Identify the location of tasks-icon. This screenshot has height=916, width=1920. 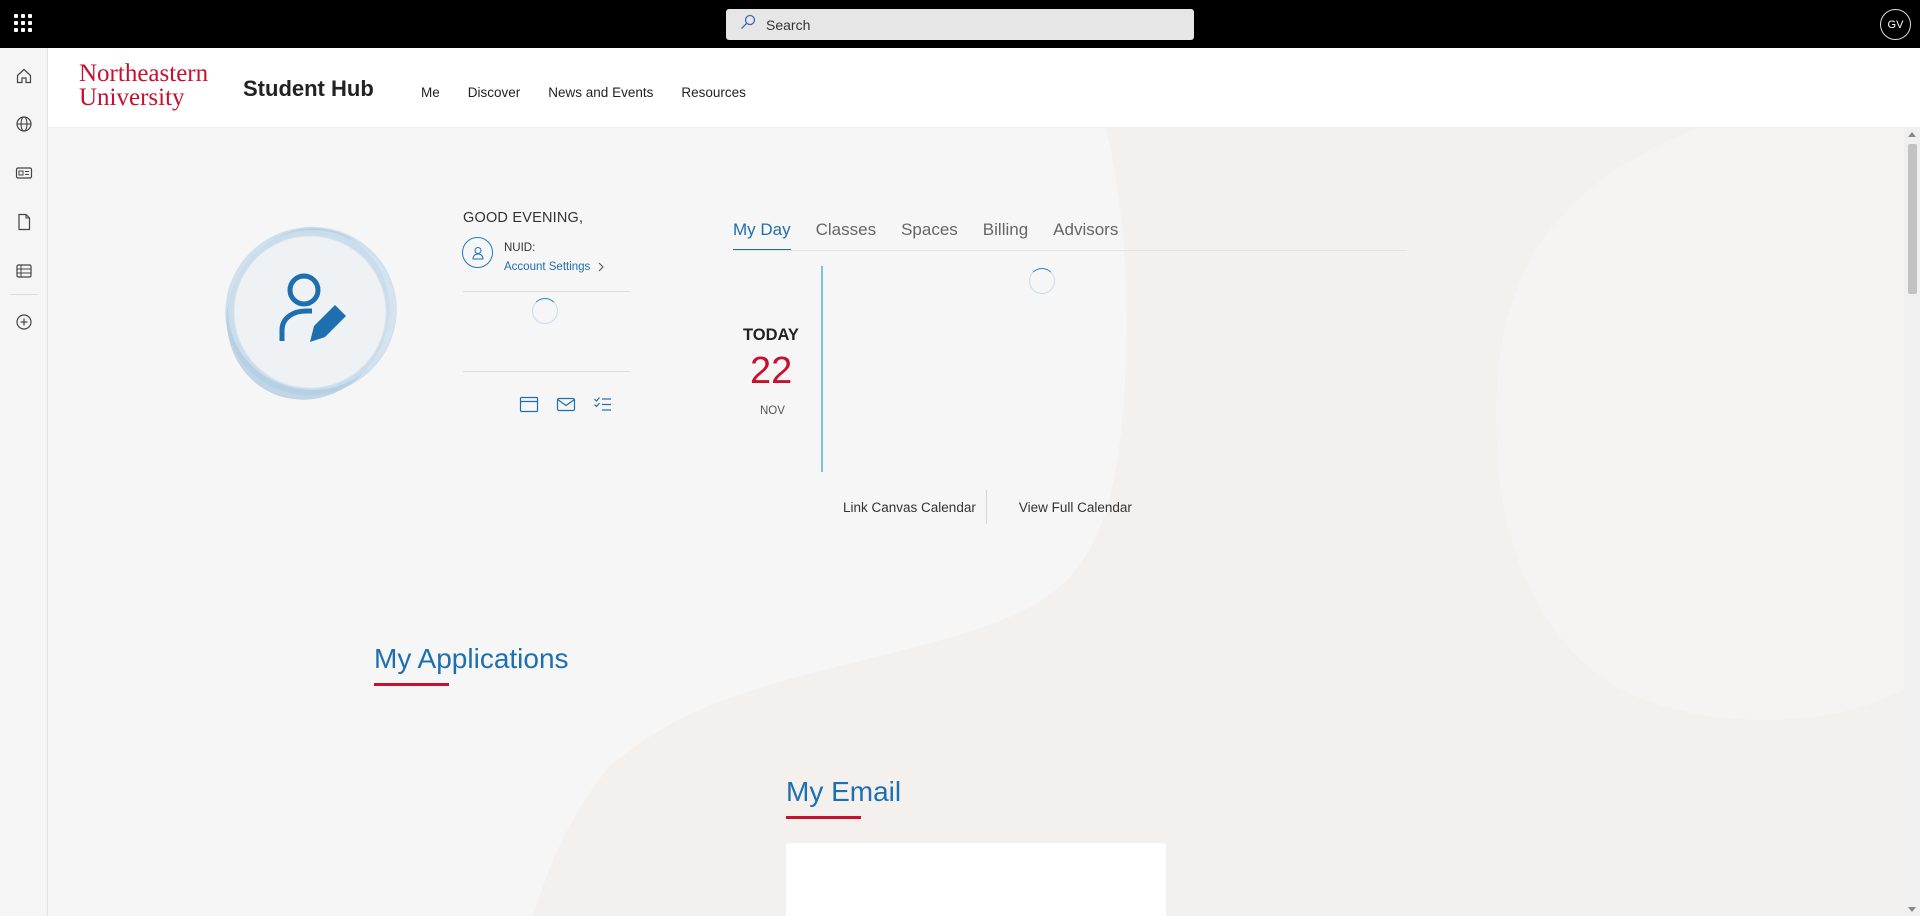
(603, 404).